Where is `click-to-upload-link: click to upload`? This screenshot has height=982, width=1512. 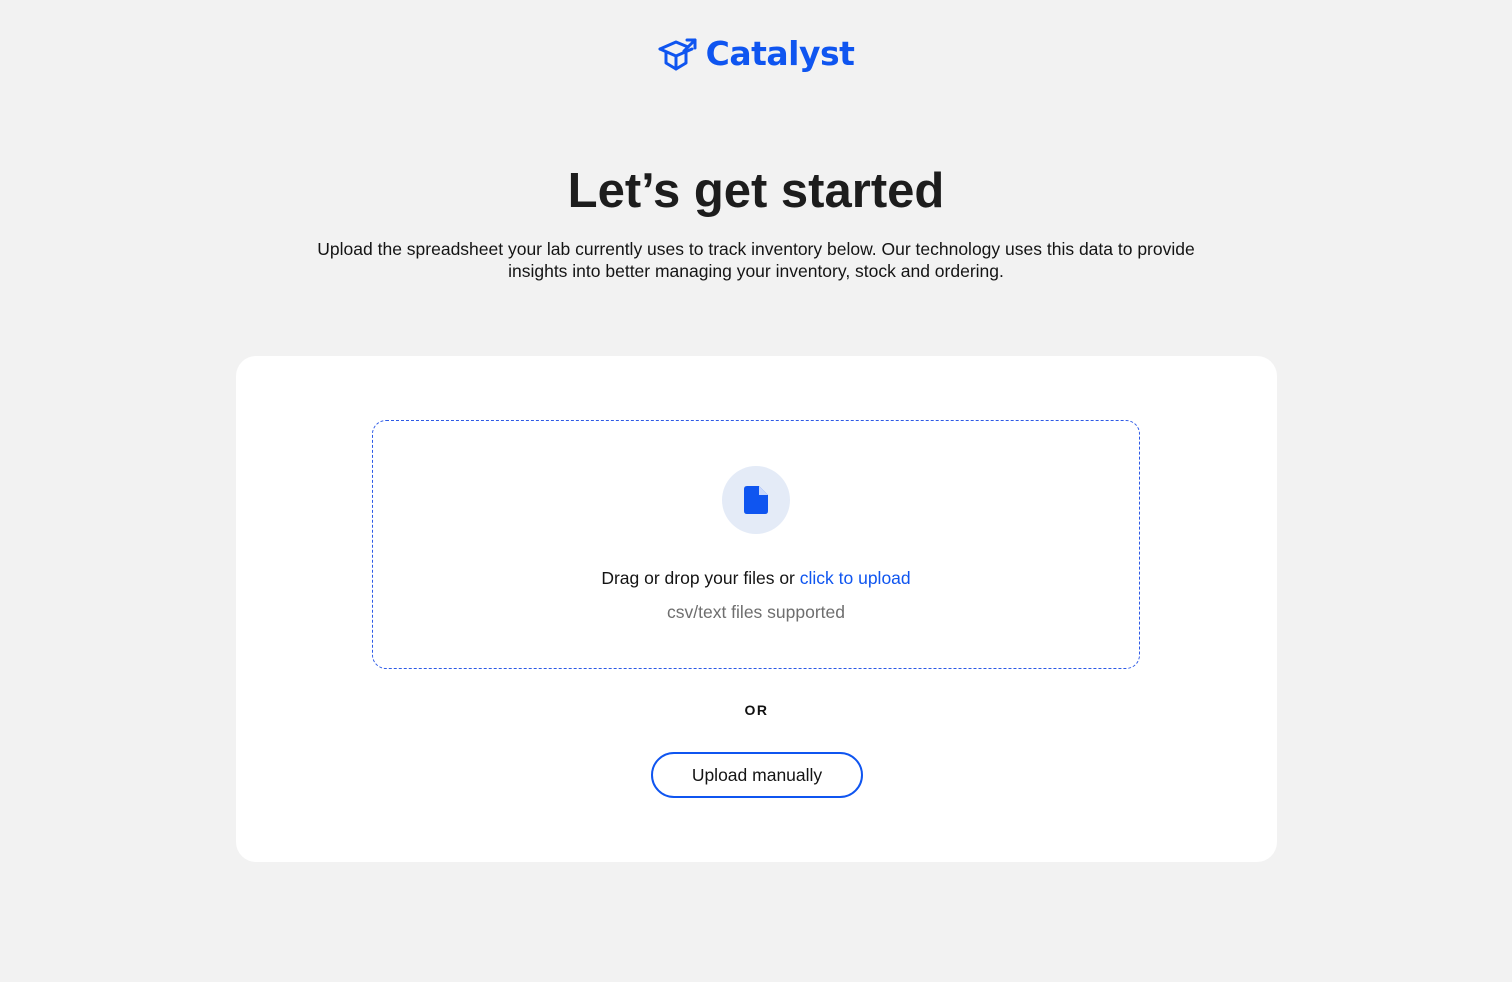
click-to-upload-link: click to upload is located at coordinates (855, 578).